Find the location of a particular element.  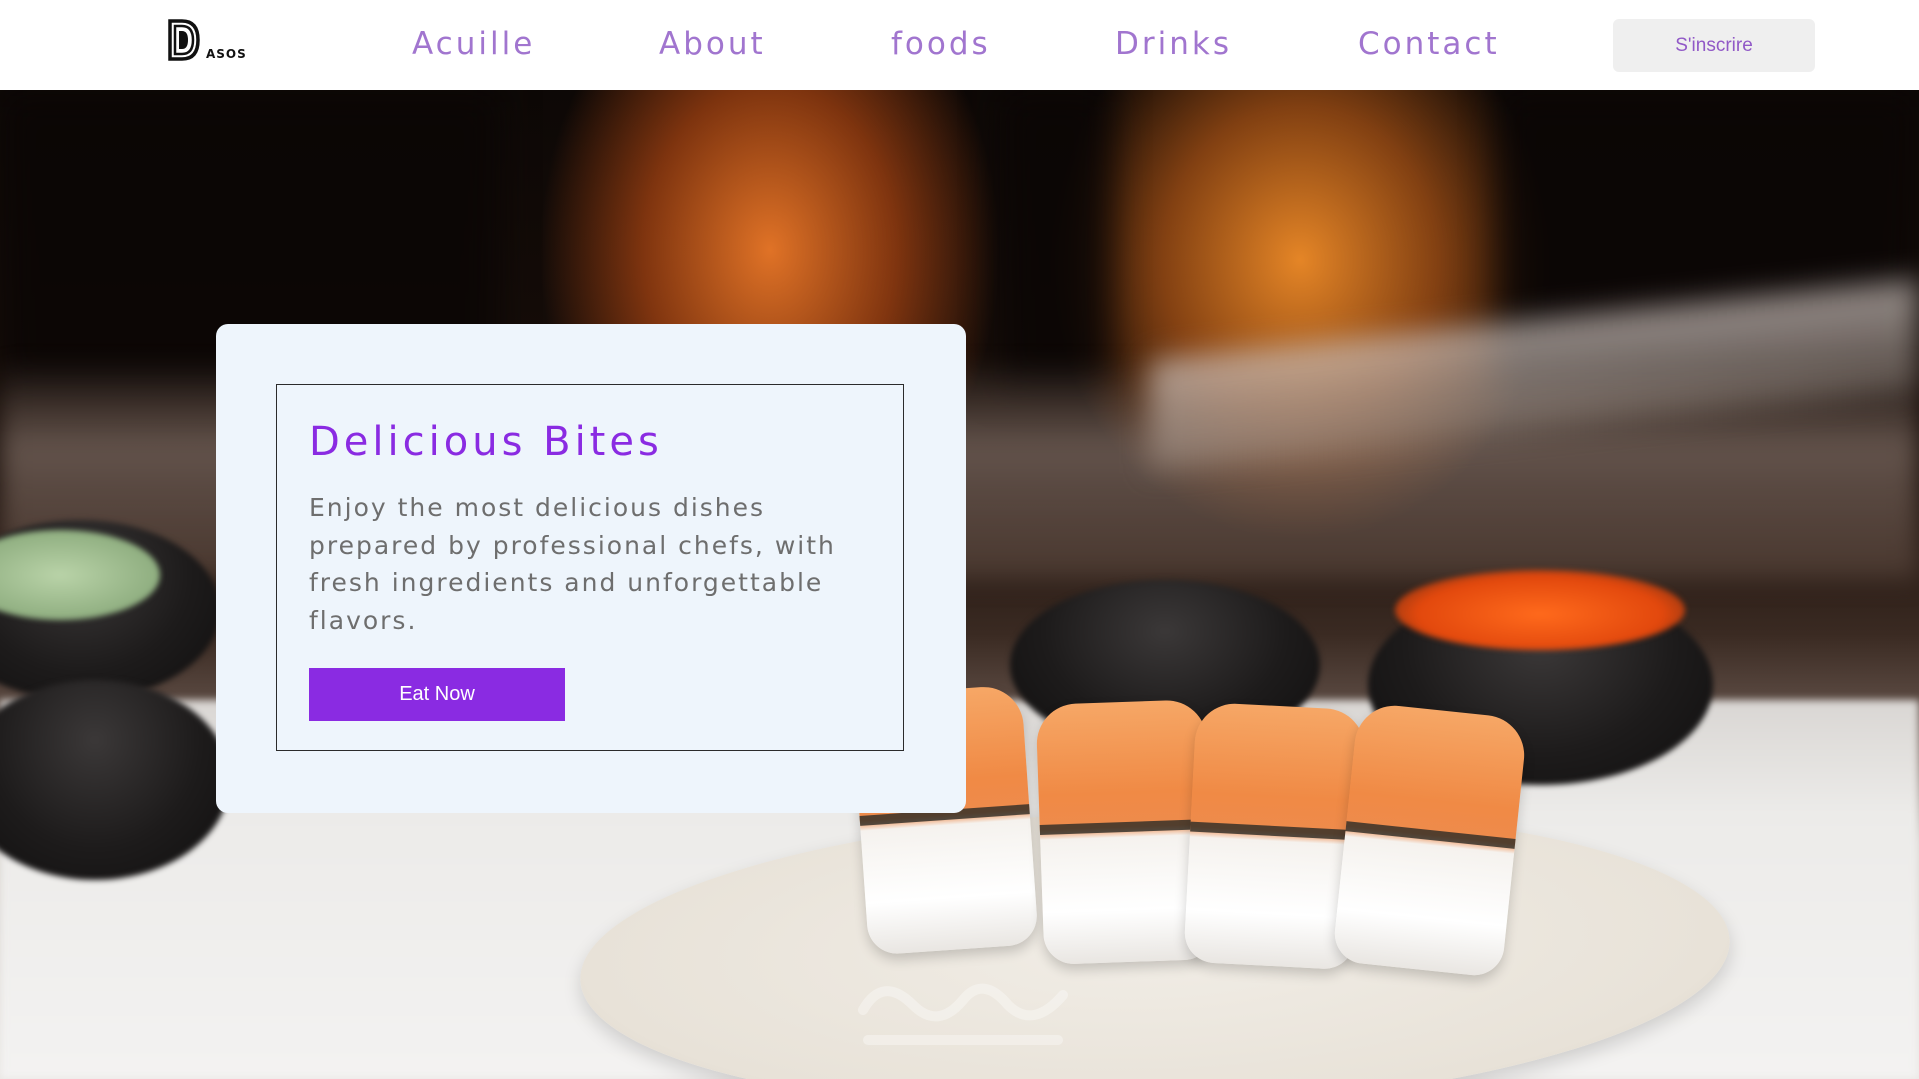

sushi-roll is located at coordinates (1430, 840).